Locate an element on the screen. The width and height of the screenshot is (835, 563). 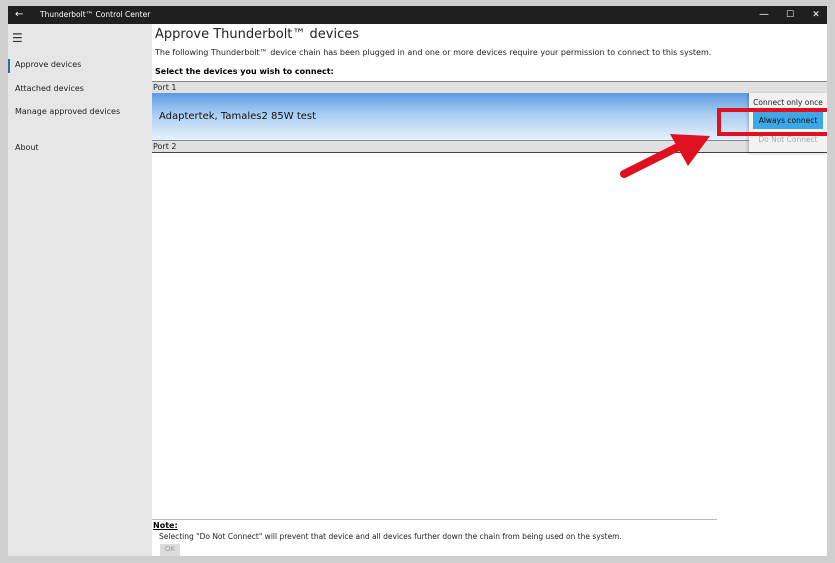
annotation-highlight-box is located at coordinates (772, 122).